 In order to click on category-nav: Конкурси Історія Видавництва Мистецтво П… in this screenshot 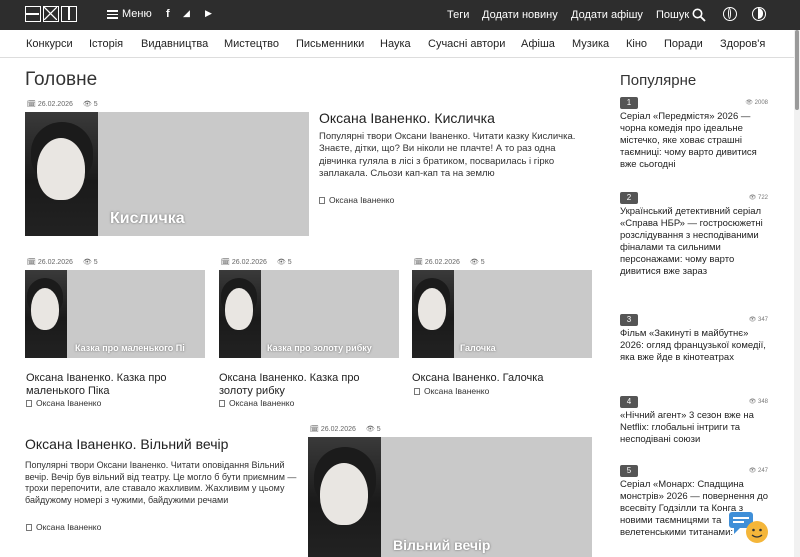, I will do `click(400, 44)`.